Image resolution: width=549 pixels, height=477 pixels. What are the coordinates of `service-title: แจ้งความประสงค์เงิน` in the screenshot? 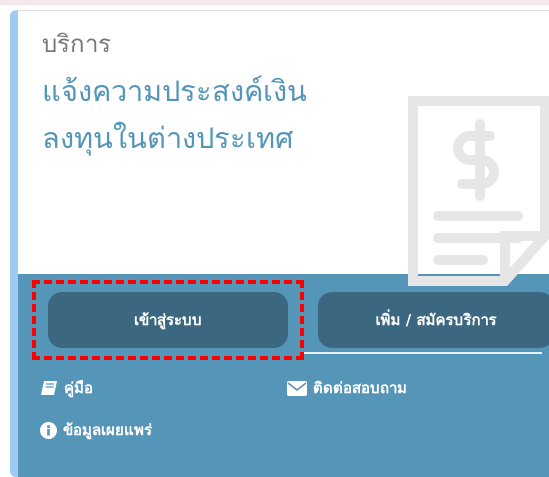 It's located at (175, 91).